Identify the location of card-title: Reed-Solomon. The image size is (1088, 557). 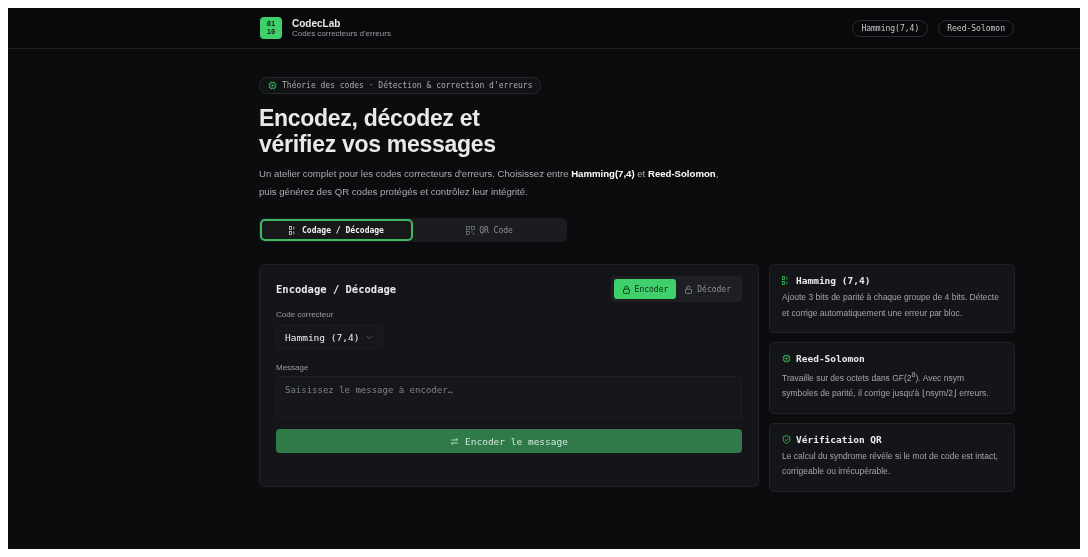
(830, 358).